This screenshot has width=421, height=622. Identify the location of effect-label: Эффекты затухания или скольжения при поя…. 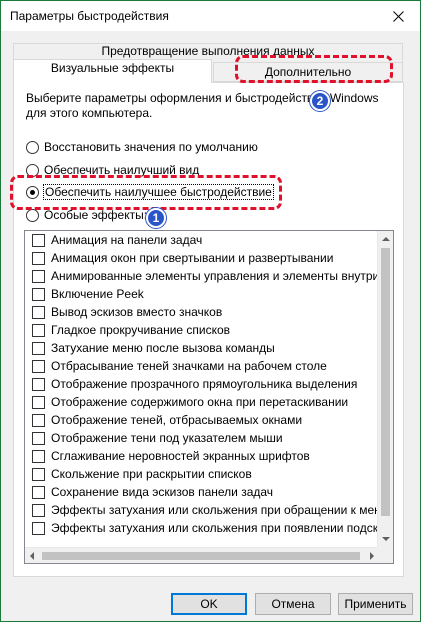
(215, 528).